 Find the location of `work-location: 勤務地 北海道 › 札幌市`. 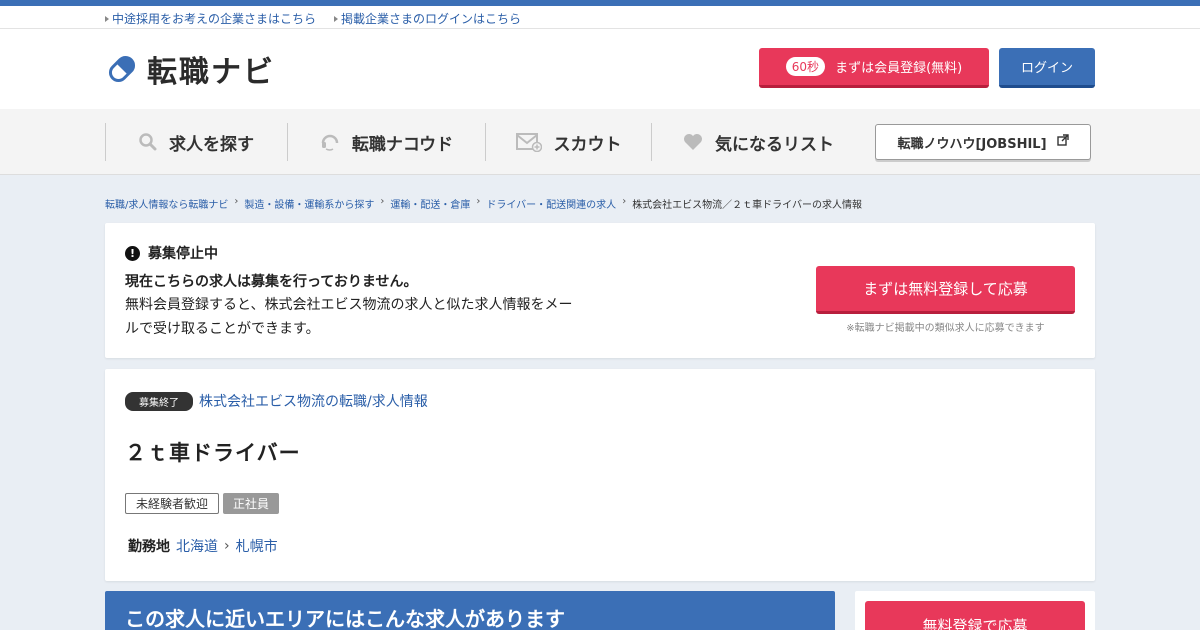

work-location: 勤務地 北海道 › 札幌市 is located at coordinates (600, 546).